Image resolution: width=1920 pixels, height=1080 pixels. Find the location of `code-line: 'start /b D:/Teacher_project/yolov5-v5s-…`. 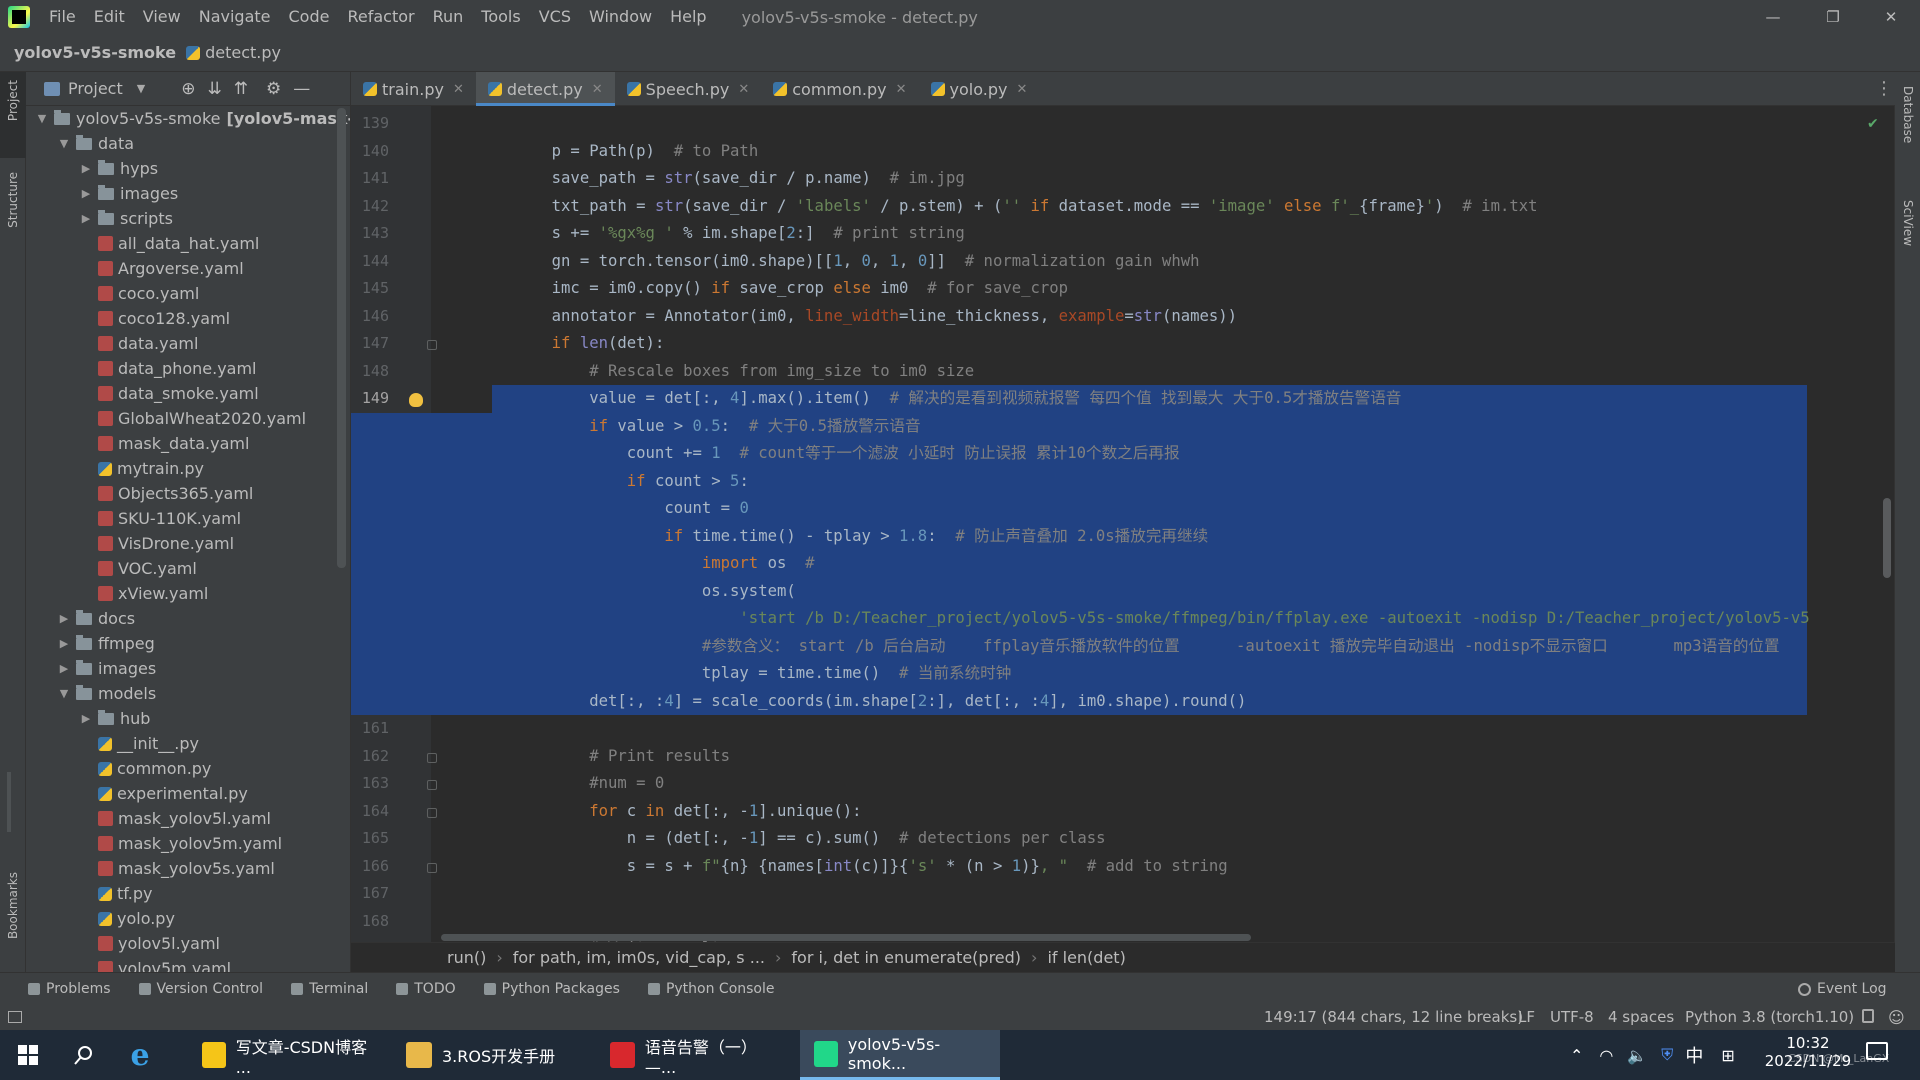

code-line: 'start /b D:/Teacher_project/yolov5-v5s-… is located at coordinates (1124, 618).